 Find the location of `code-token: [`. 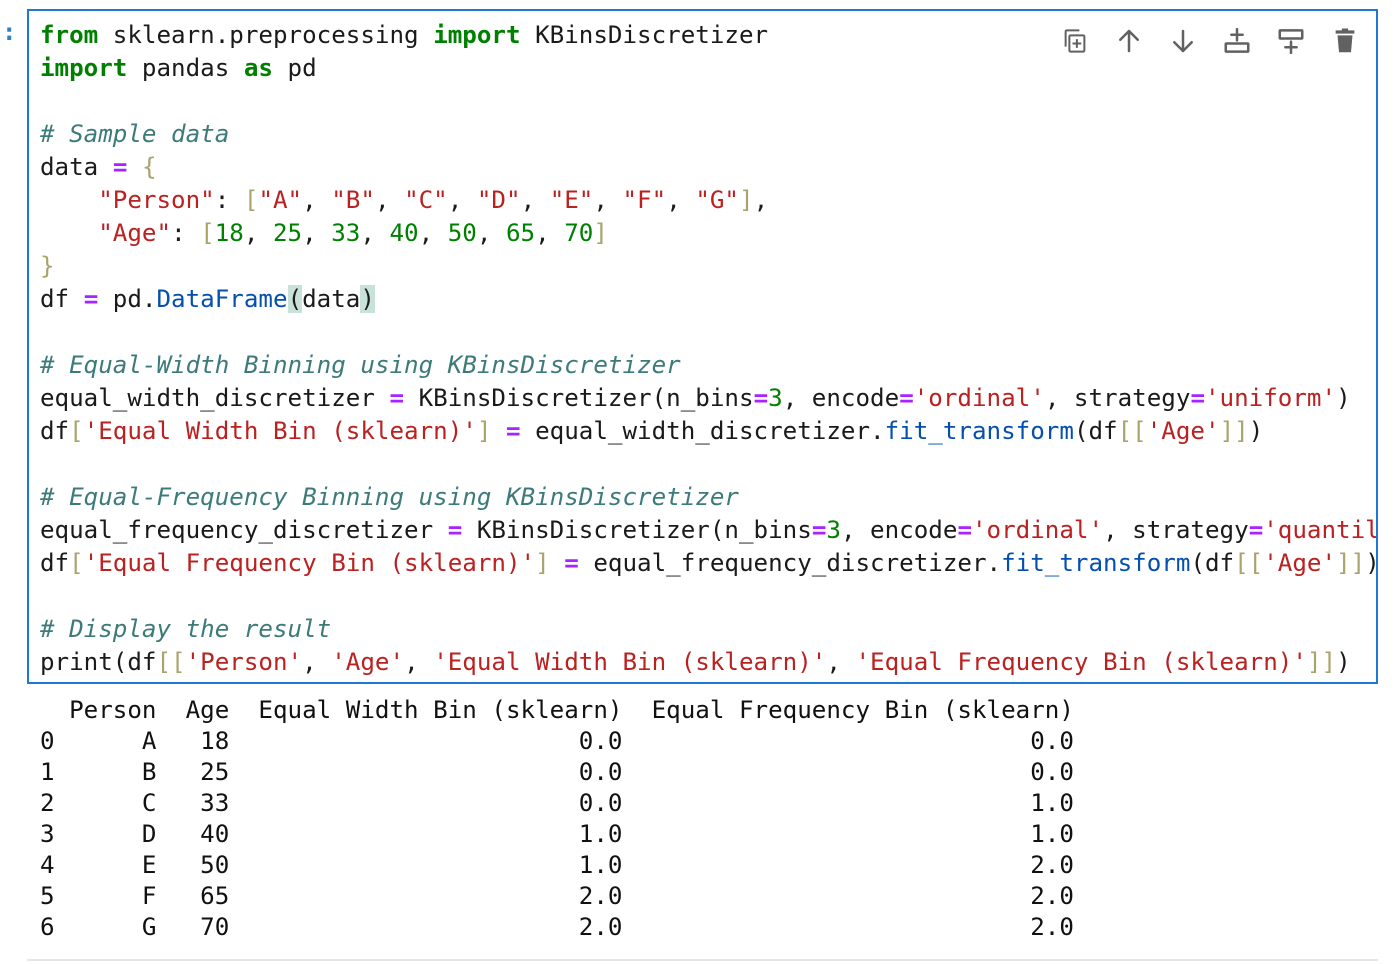

code-token: [ is located at coordinates (251, 200).